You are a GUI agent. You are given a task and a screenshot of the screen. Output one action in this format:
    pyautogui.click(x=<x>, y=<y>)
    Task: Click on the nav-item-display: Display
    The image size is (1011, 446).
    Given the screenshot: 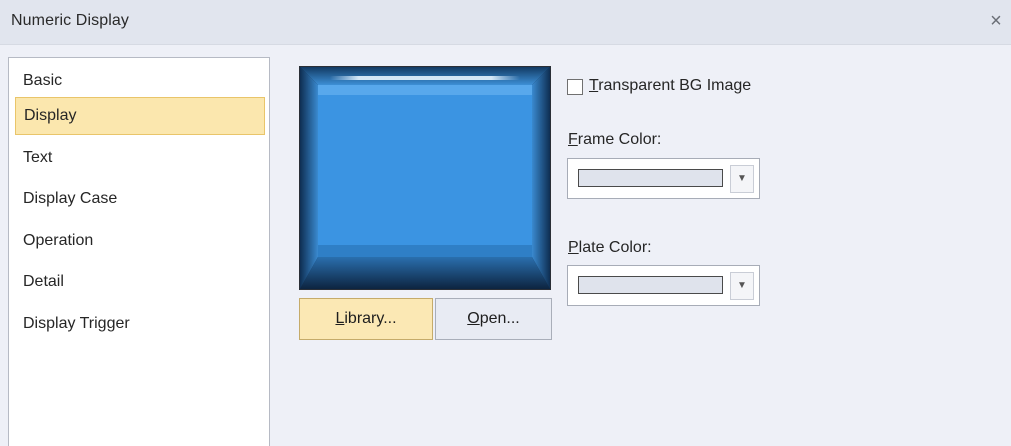 What is the action you would take?
    pyautogui.click(x=140, y=116)
    